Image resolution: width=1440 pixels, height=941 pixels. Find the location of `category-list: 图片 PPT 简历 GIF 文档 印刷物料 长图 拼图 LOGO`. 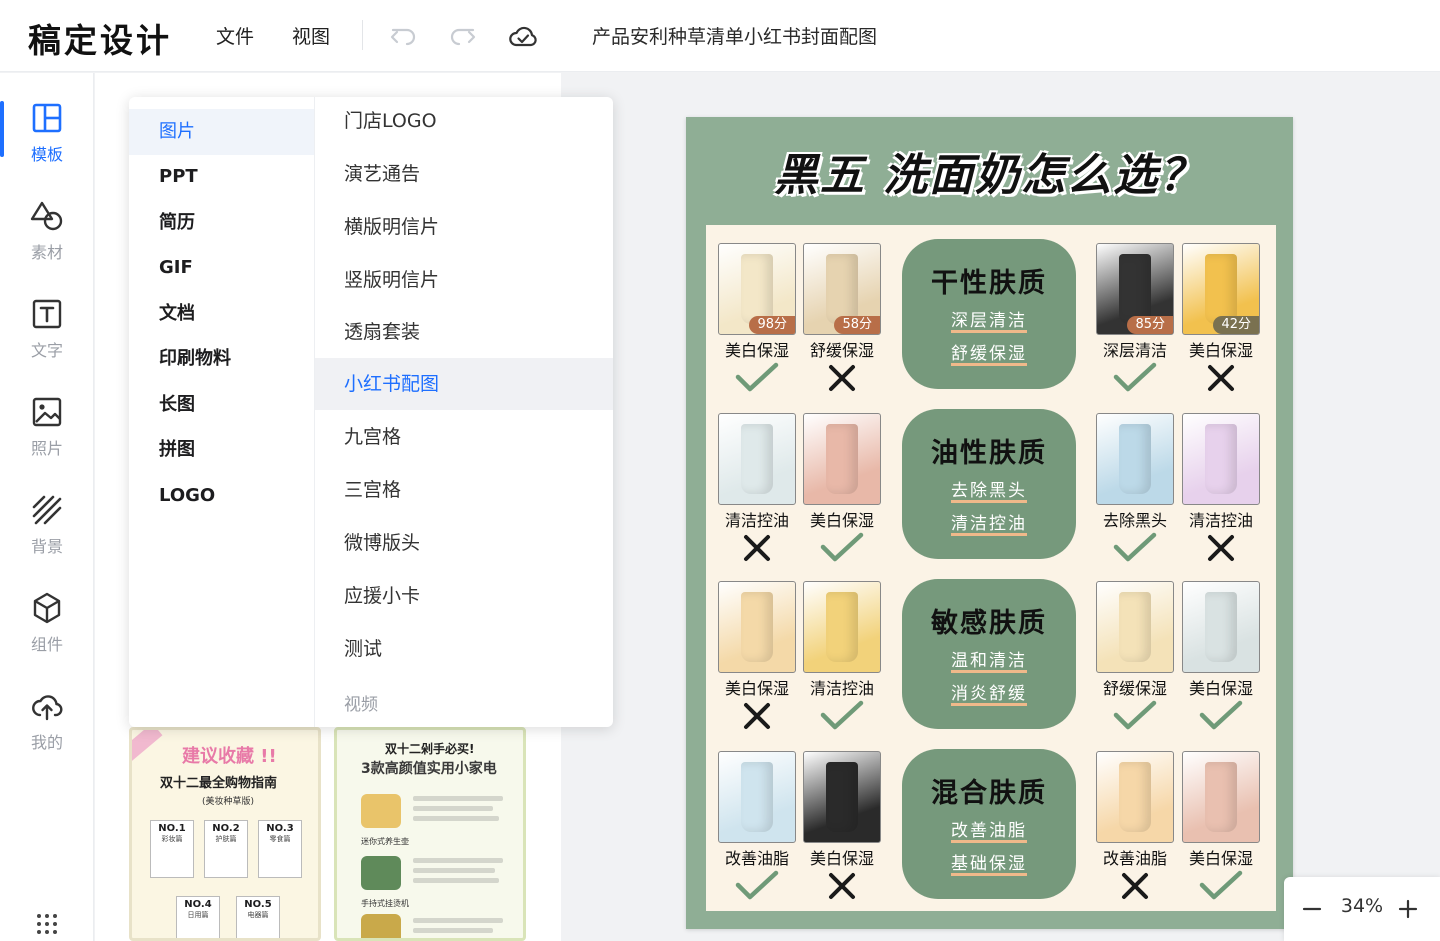

category-list: 图片 PPT 简历 GIF 文档 印刷物料 长图 拼图 LOGO is located at coordinates (222, 412).